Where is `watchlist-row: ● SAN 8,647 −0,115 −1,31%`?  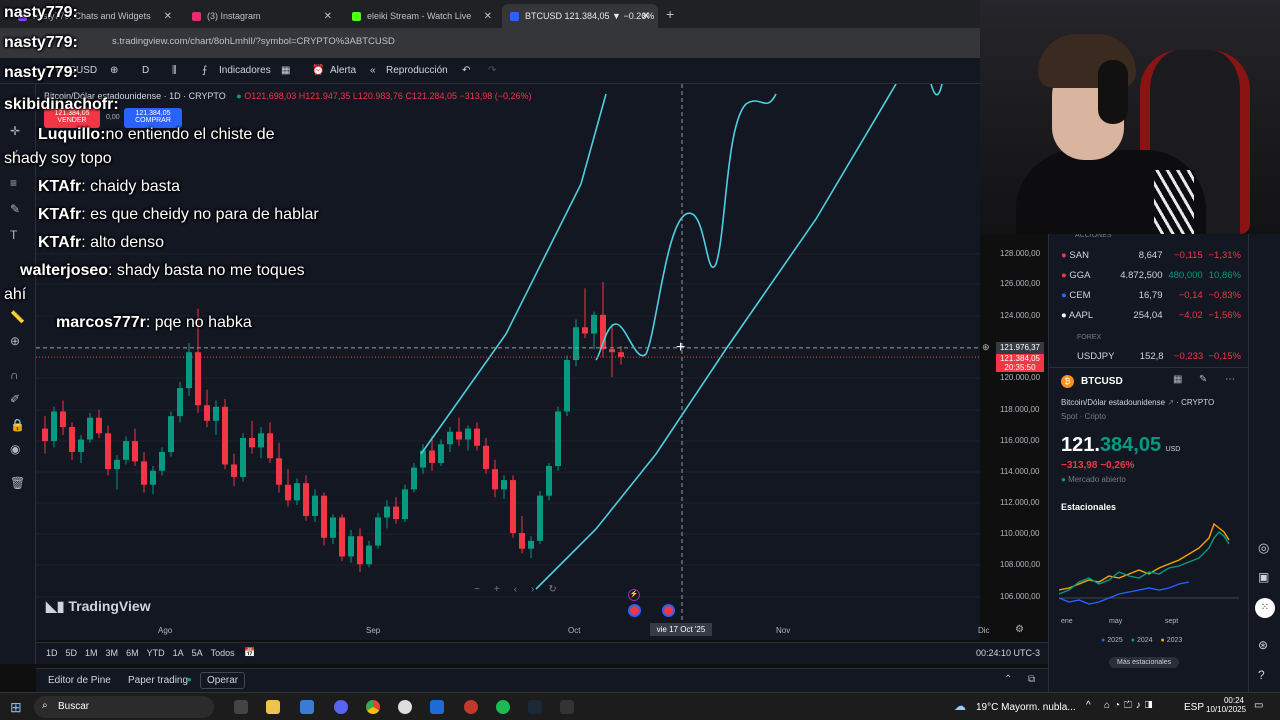 watchlist-row: ● SAN 8,647 −0,115 −1,31% is located at coordinates (1151, 255).